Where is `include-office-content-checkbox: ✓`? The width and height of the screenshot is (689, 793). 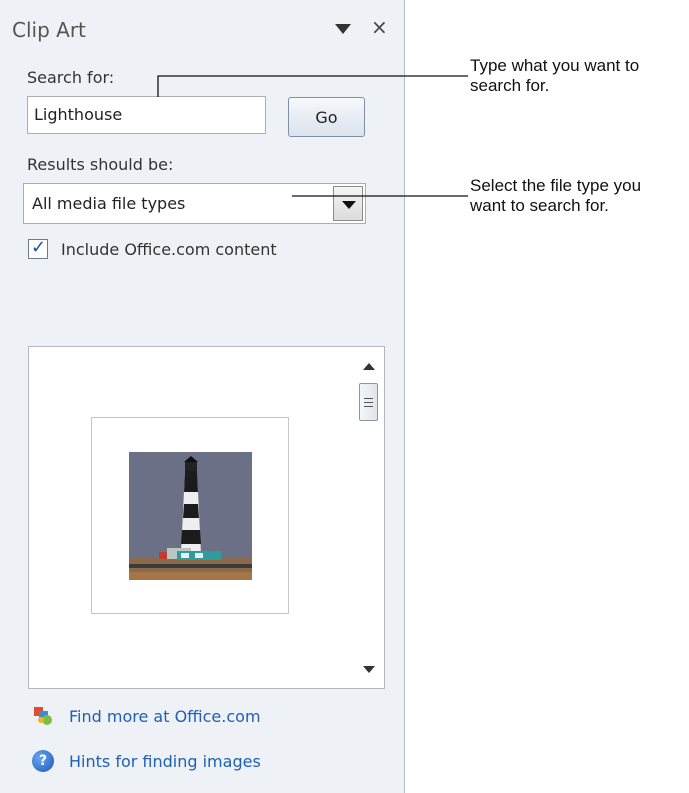 include-office-content-checkbox: ✓ is located at coordinates (38, 248).